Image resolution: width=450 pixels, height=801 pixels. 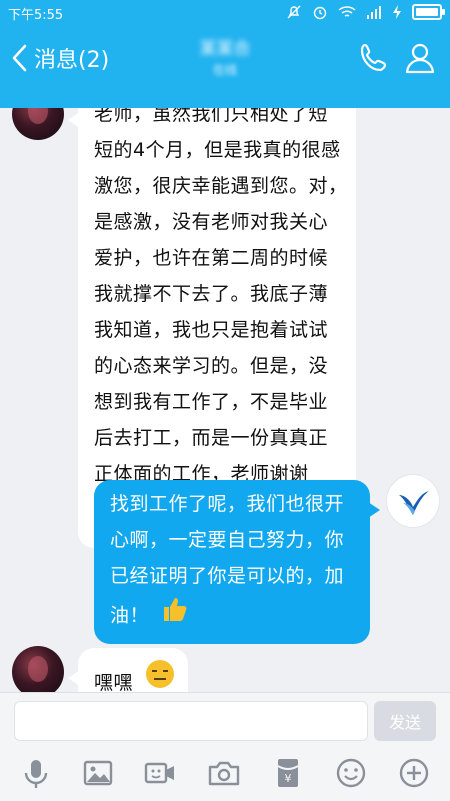 What do you see at coordinates (217, 150) in the screenshot?
I see `message-line: 短的4个月，但是我真的很感` at bounding box center [217, 150].